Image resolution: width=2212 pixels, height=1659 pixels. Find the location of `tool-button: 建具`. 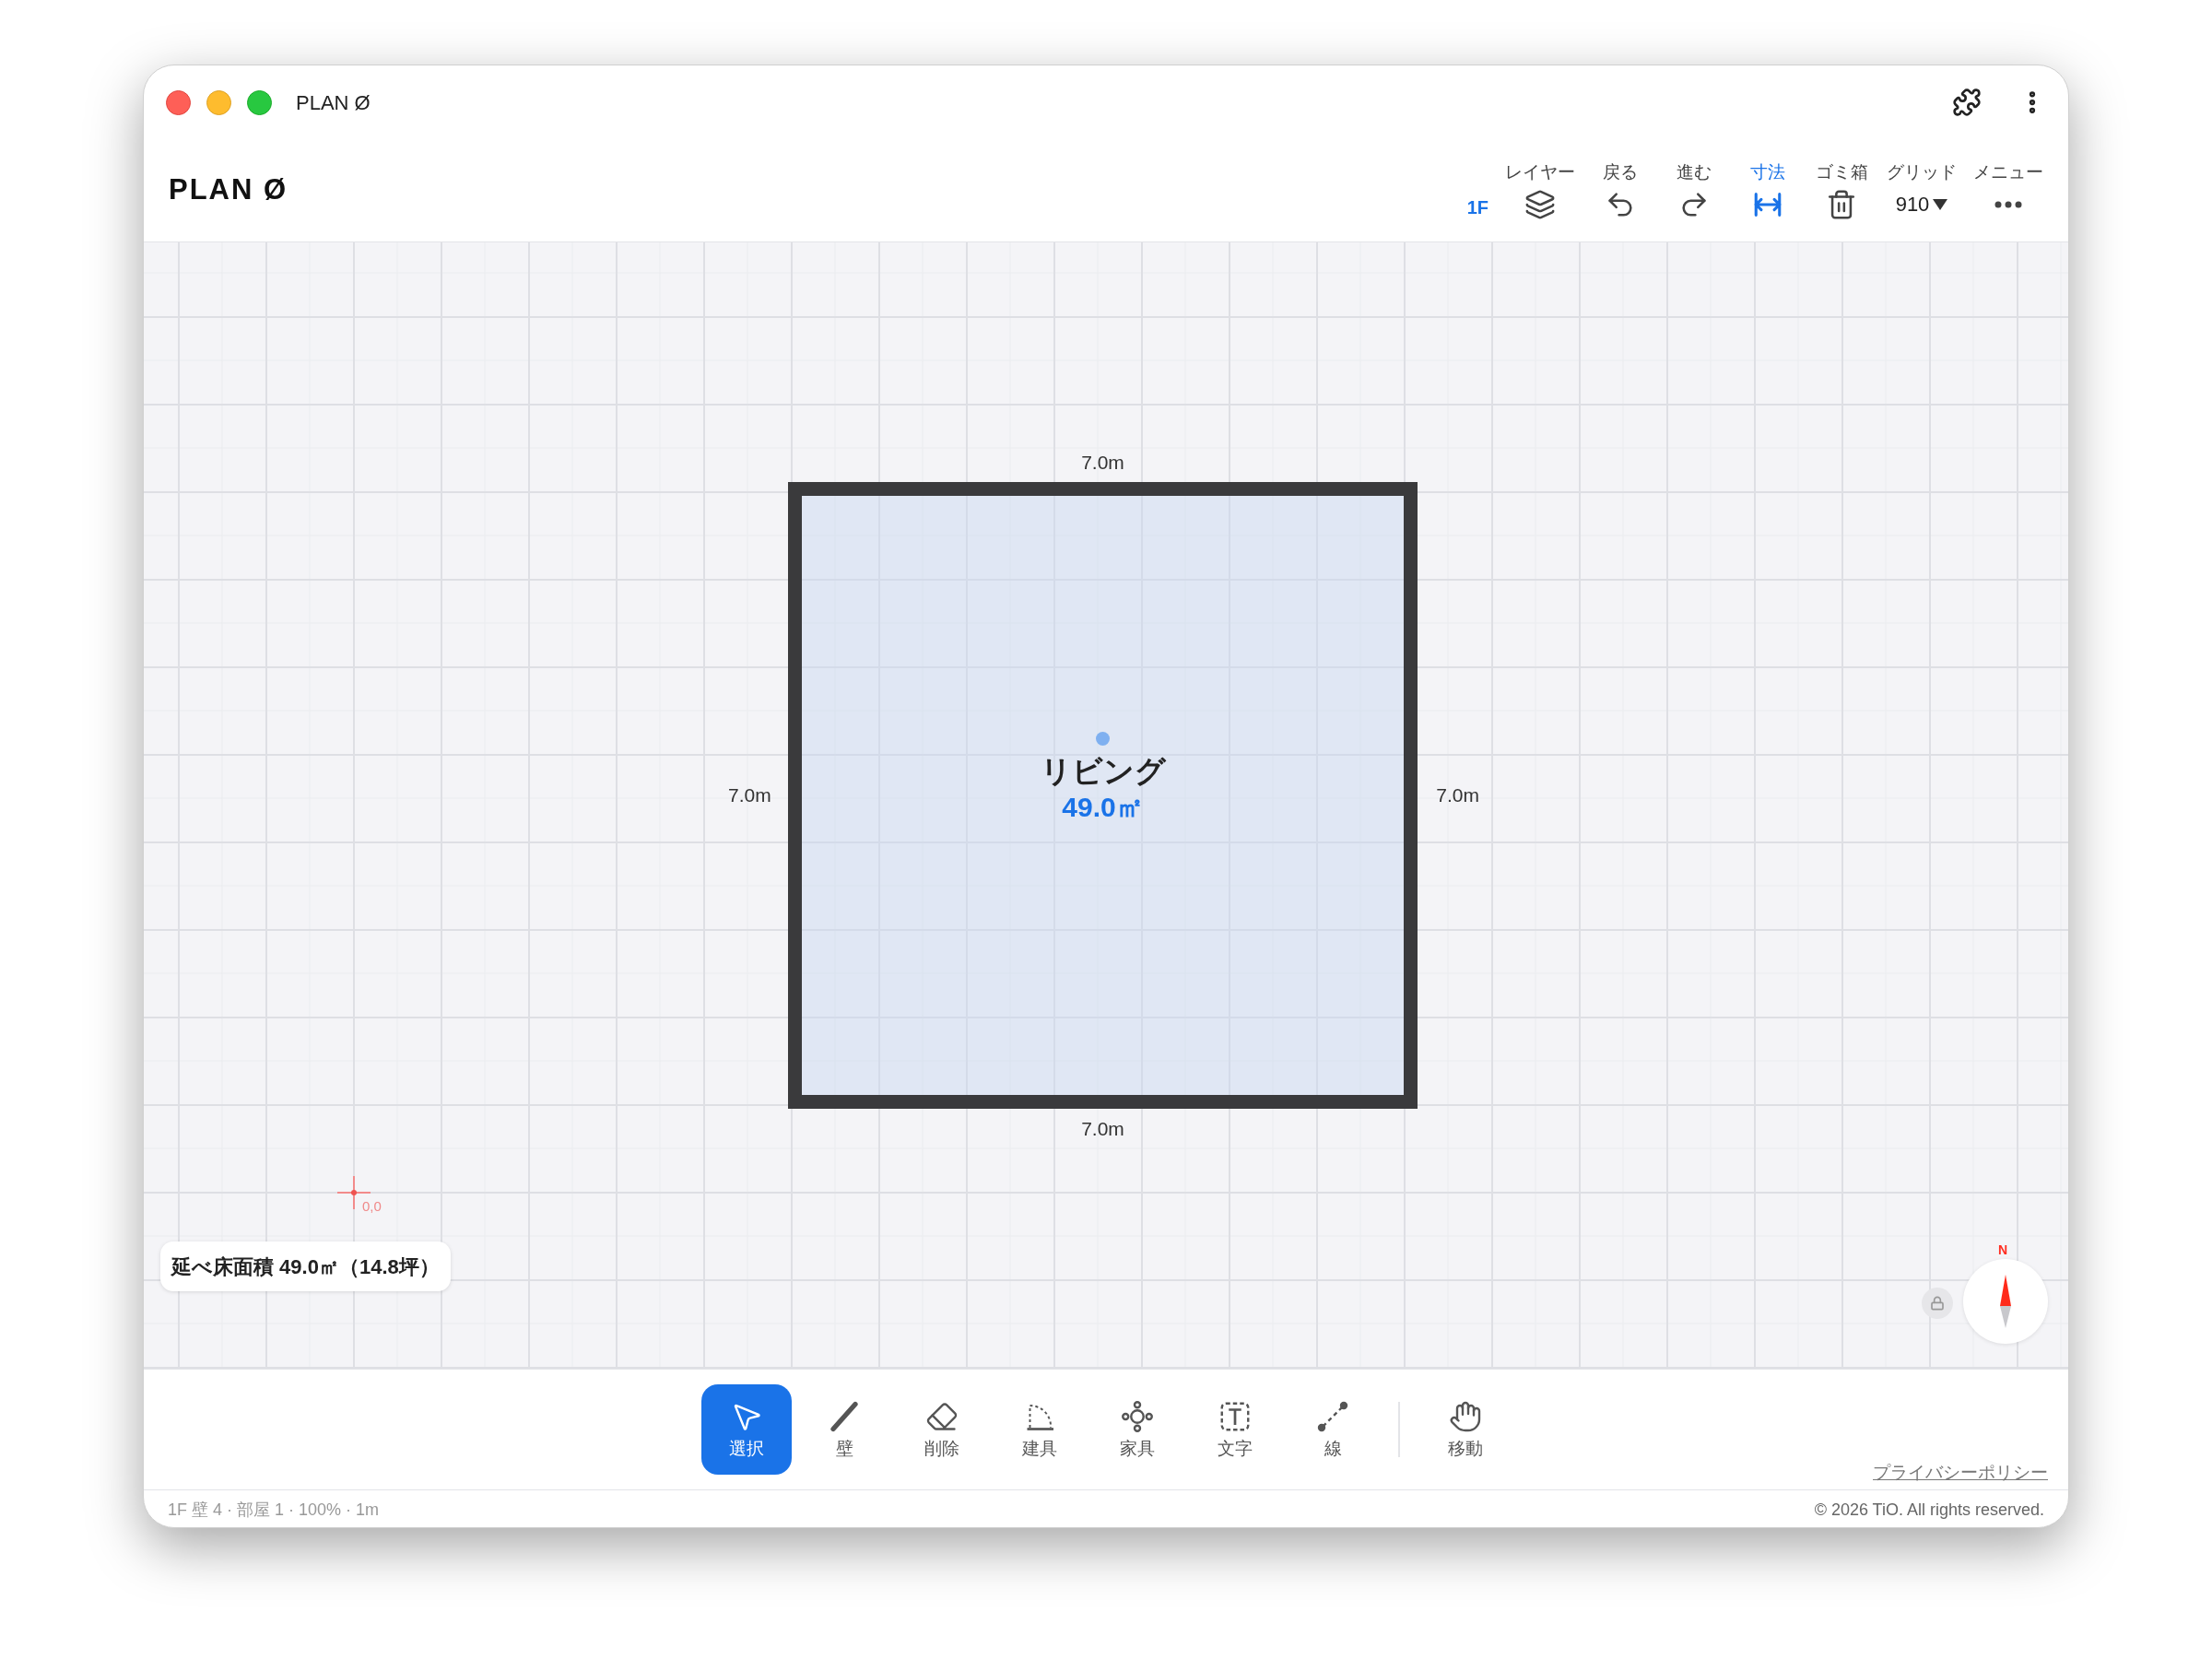

tool-button: 建具 is located at coordinates (1039, 1429).